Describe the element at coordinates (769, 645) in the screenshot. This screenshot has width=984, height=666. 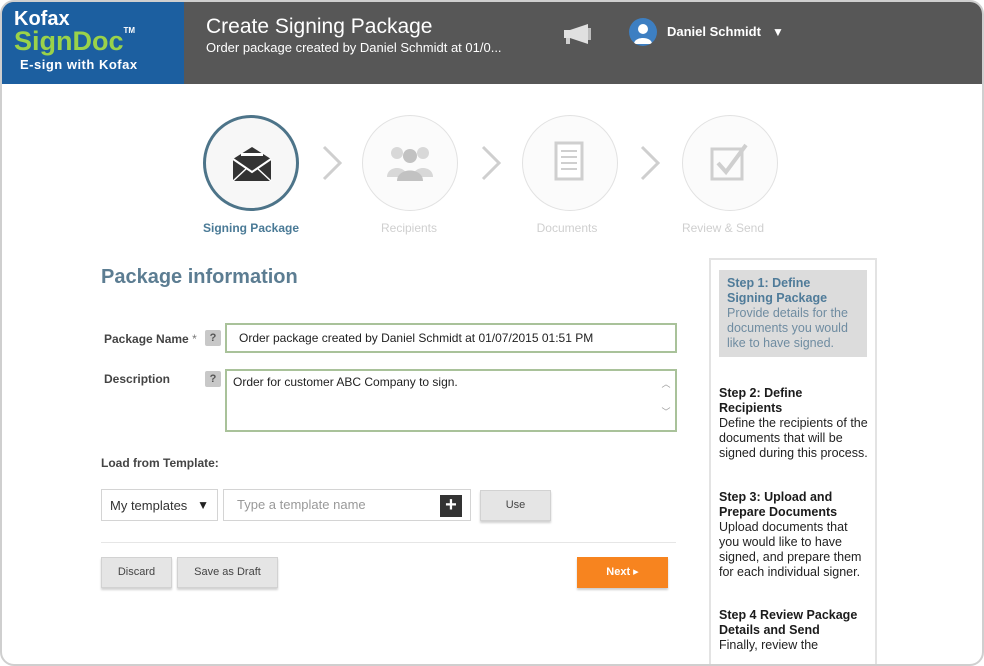
I see `side-step-body: Finally, review the` at that location.